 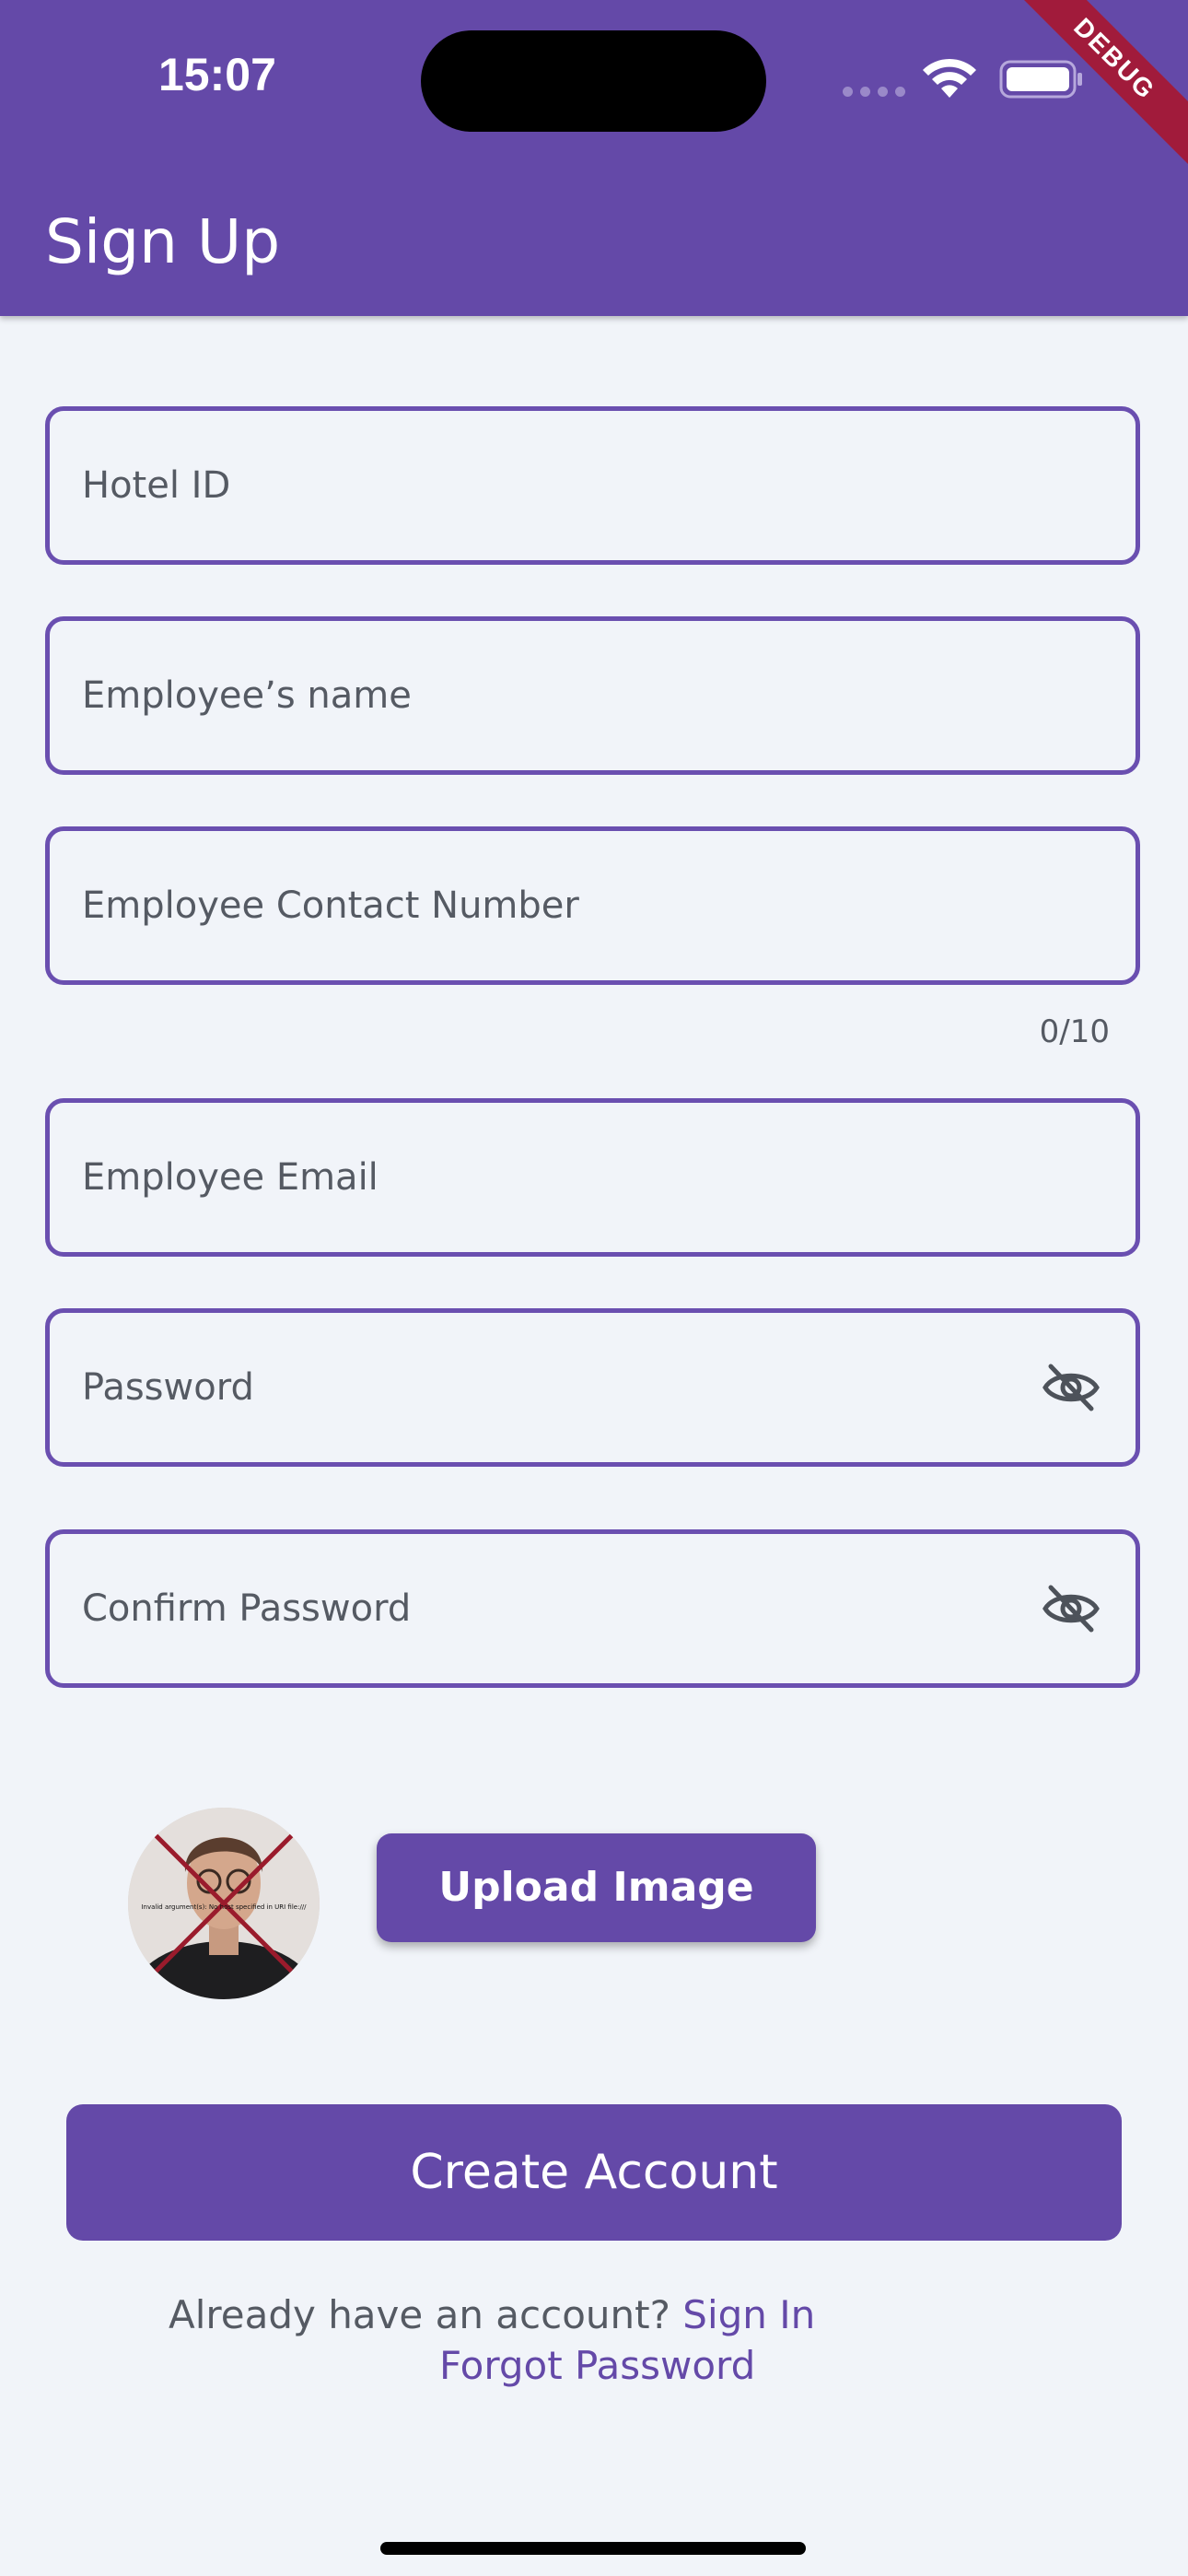 What do you see at coordinates (163, 241) in the screenshot?
I see `page-title: Sign Up` at bounding box center [163, 241].